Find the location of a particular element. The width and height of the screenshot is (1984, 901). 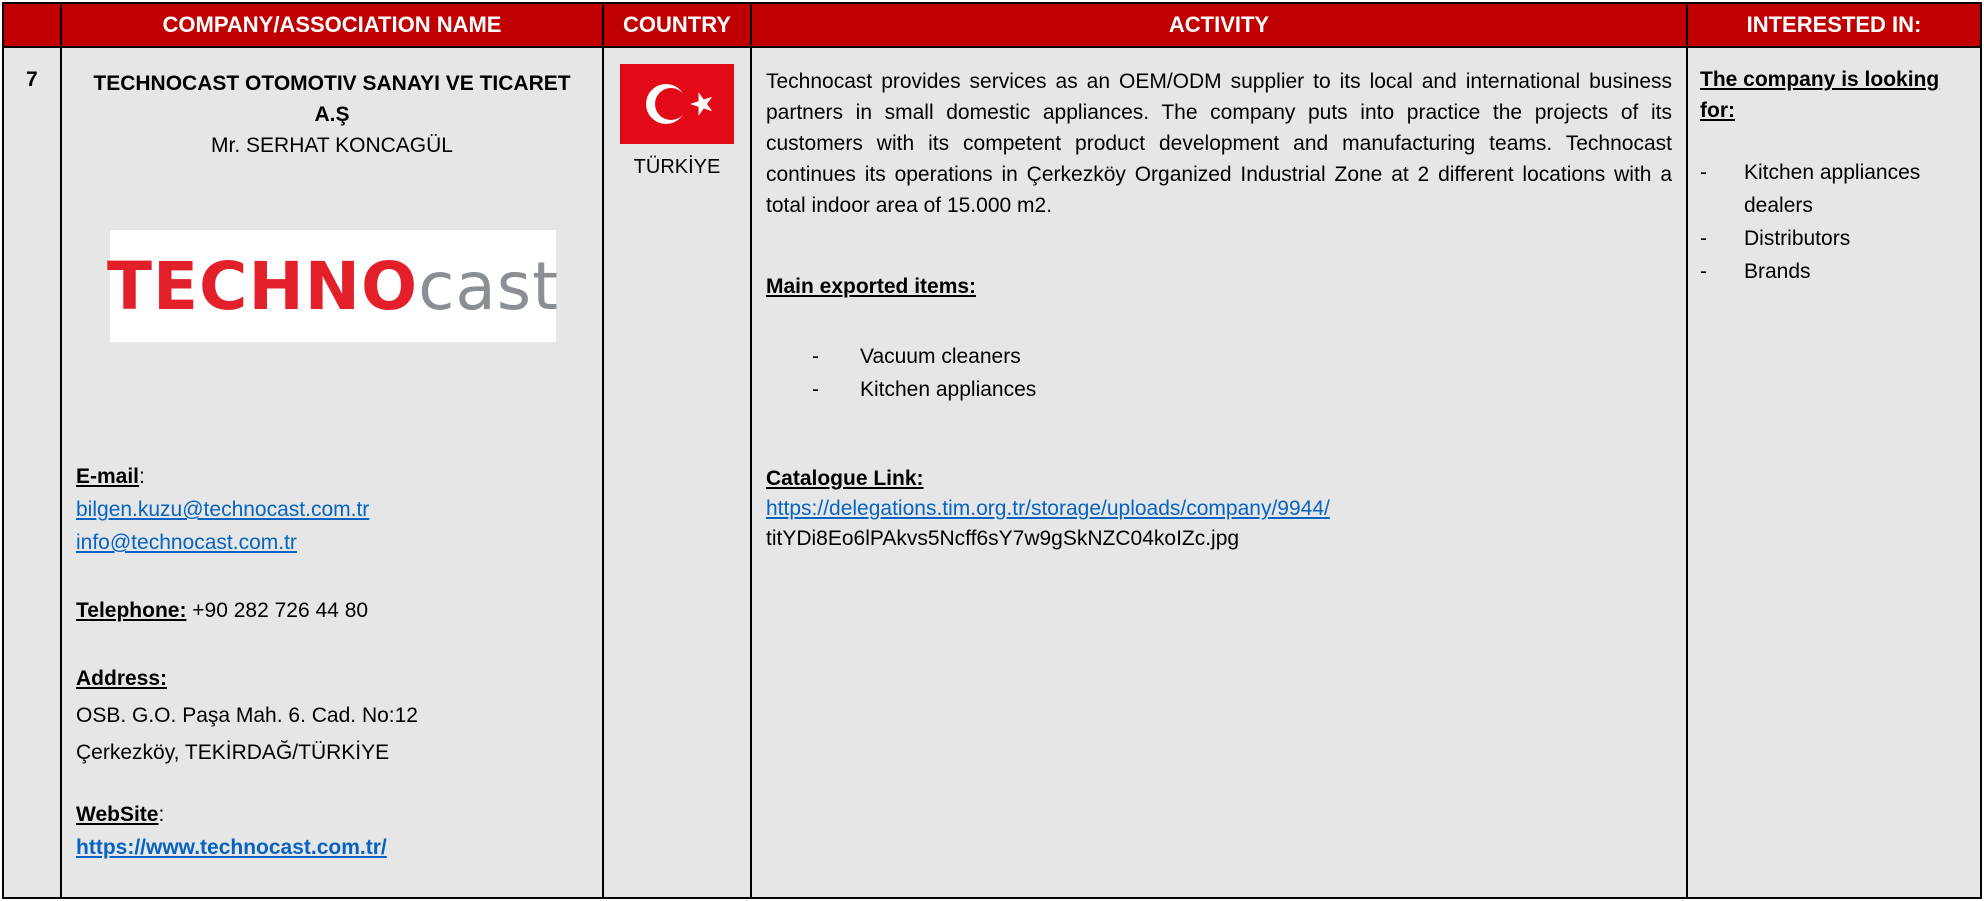

country-name: TÜRKİYE is located at coordinates (677, 167).